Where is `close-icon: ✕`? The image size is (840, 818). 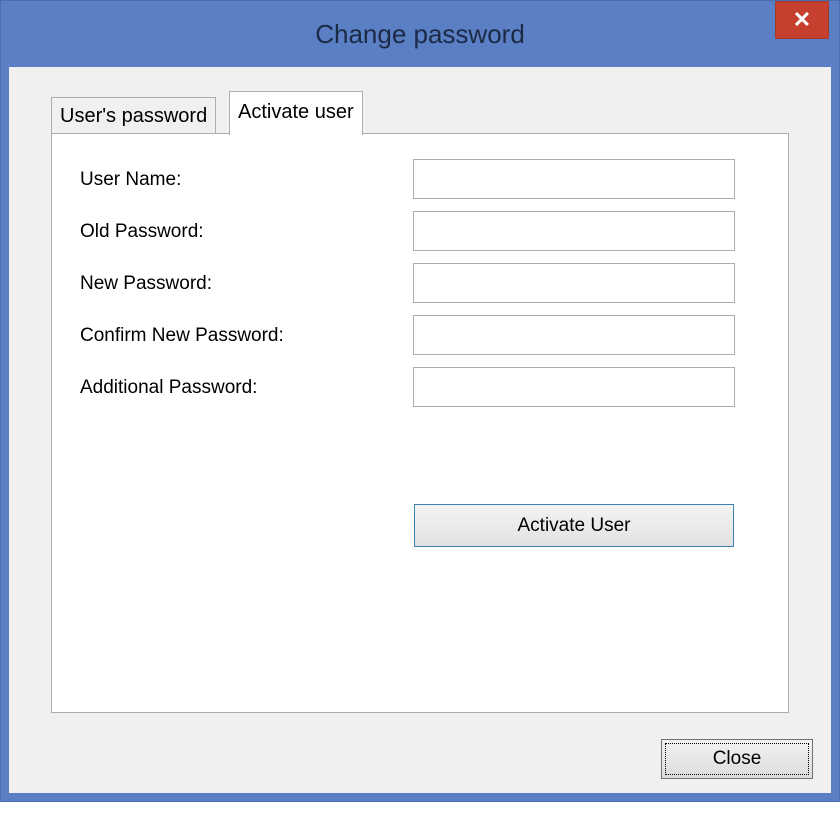
close-icon: ✕ is located at coordinates (802, 19).